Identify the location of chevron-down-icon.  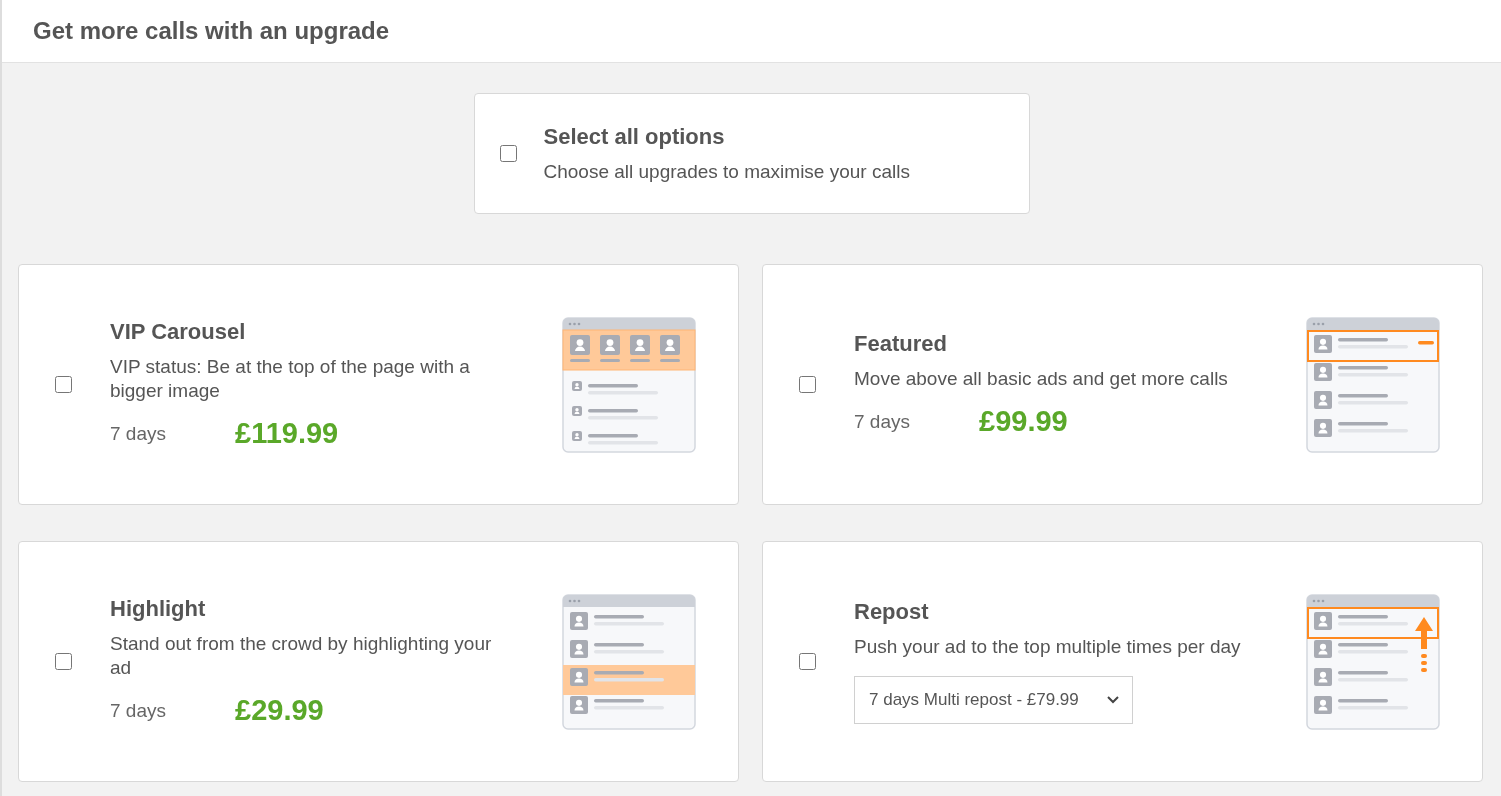
(1113, 700).